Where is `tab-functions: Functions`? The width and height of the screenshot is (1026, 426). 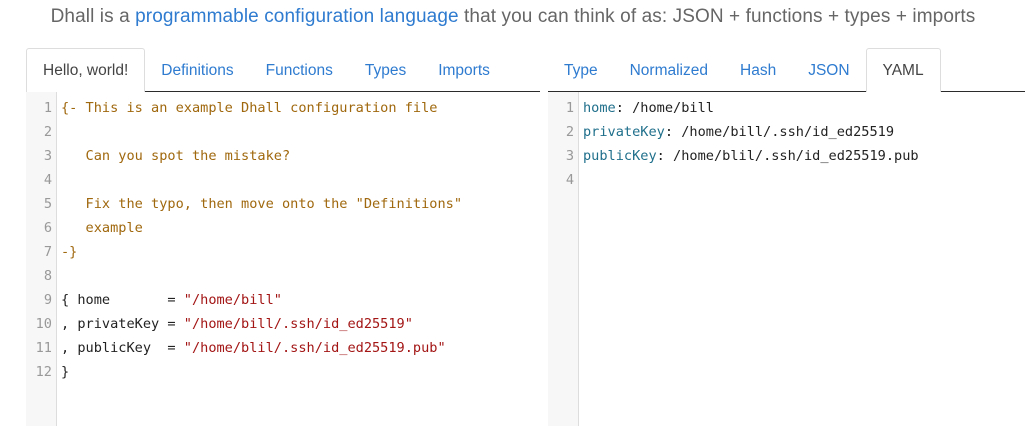
tab-functions: Functions is located at coordinates (299, 70).